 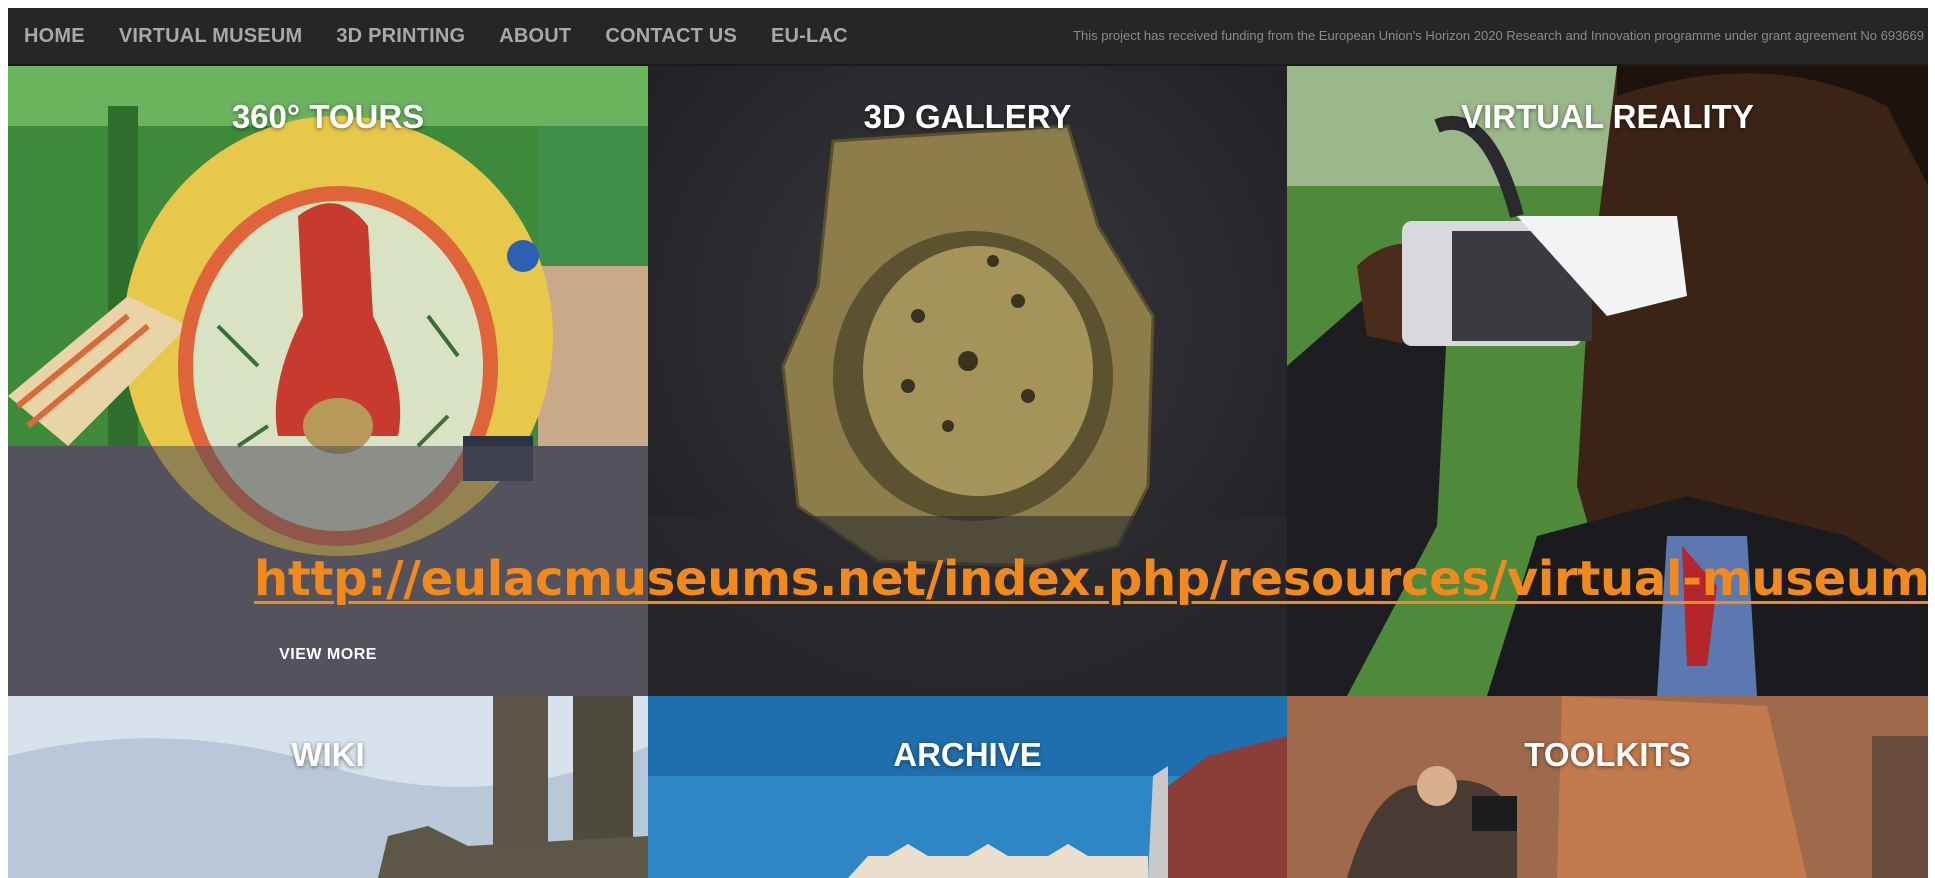 I want to click on ruins-photo, so click(x=328, y=787).